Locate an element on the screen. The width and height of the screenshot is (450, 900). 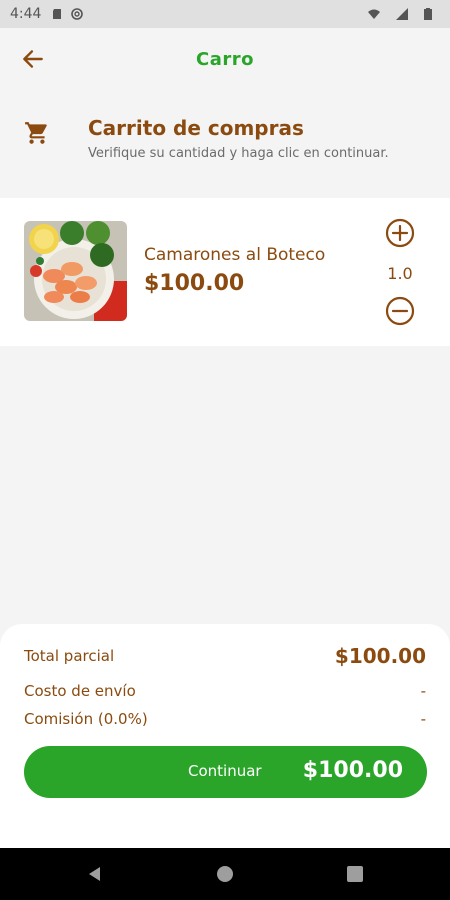
status-indicators is located at coordinates (404, 14).